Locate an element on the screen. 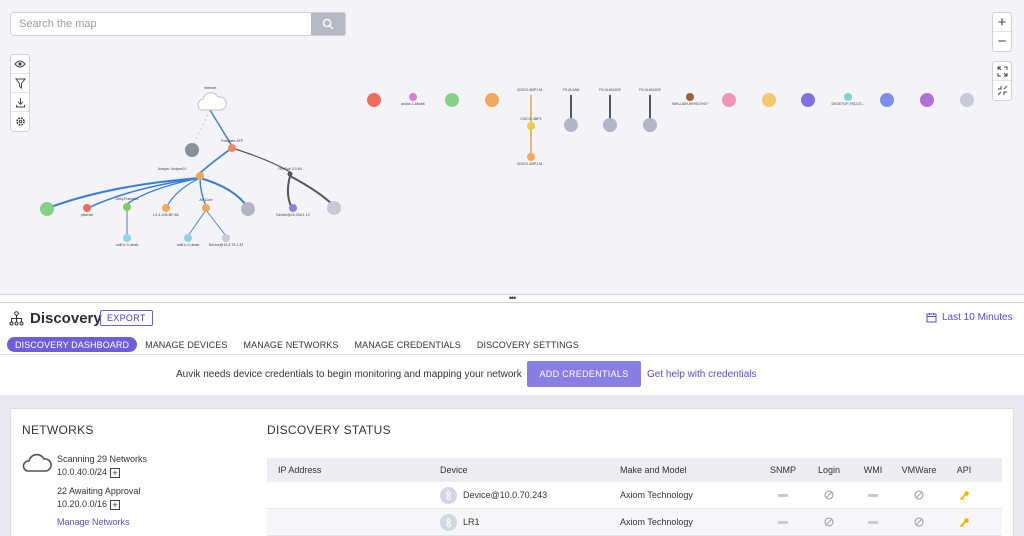  search-button is located at coordinates (328, 24).